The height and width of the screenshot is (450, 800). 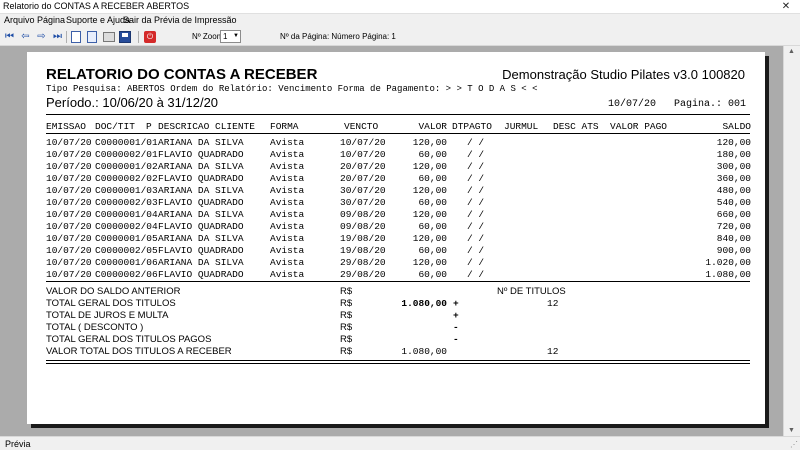 I want to click on menu-pagina: Página, so click(x=51, y=20).